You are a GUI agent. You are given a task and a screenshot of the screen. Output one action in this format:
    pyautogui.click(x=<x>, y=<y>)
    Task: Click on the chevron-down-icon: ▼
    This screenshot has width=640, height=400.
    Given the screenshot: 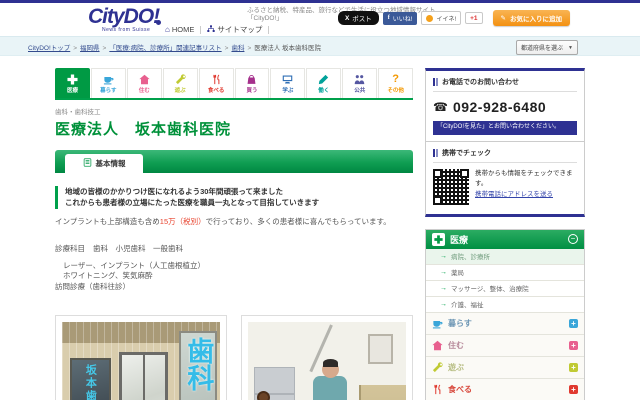 What is the action you would take?
    pyautogui.click(x=570, y=47)
    